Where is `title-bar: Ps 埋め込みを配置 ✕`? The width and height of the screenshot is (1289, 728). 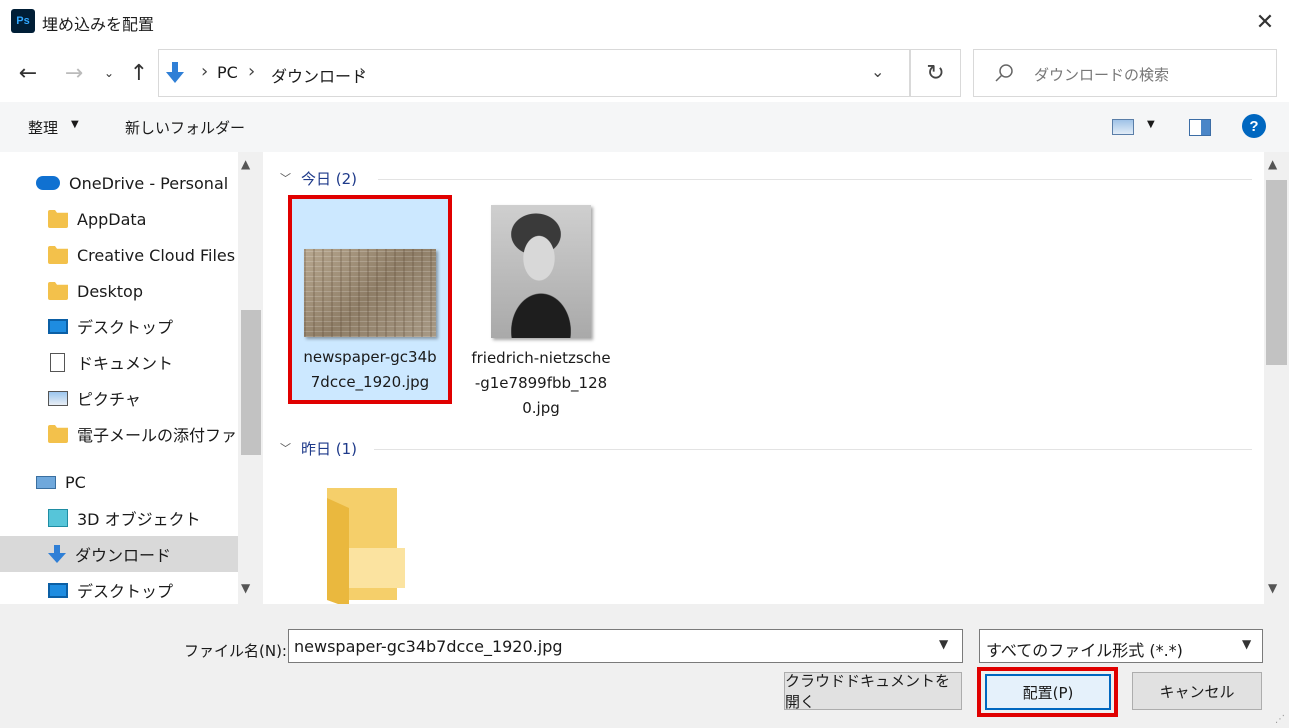 title-bar: Ps 埋め込みを配置 ✕ is located at coordinates (644, 22).